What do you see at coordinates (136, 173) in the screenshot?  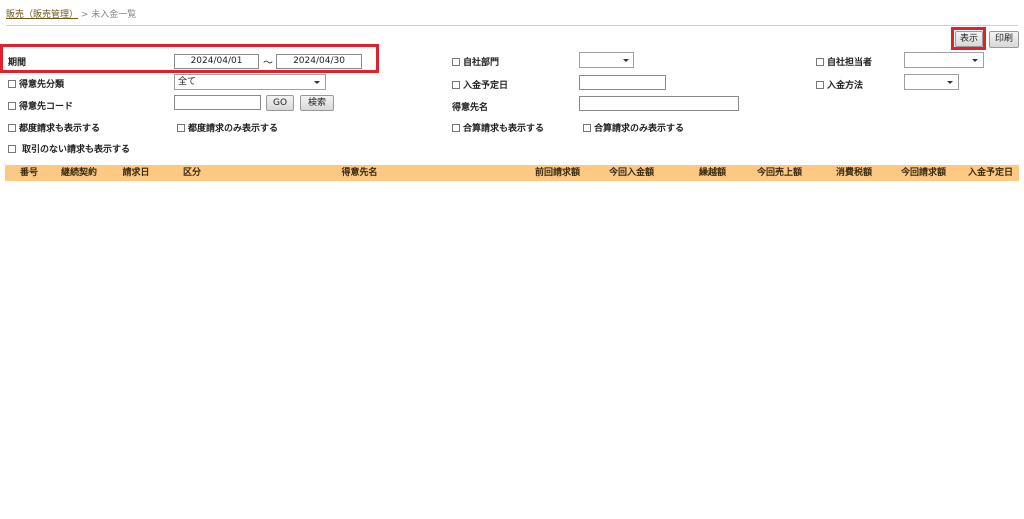 I see `column-header-billing-date: 請求日` at bounding box center [136, 173].